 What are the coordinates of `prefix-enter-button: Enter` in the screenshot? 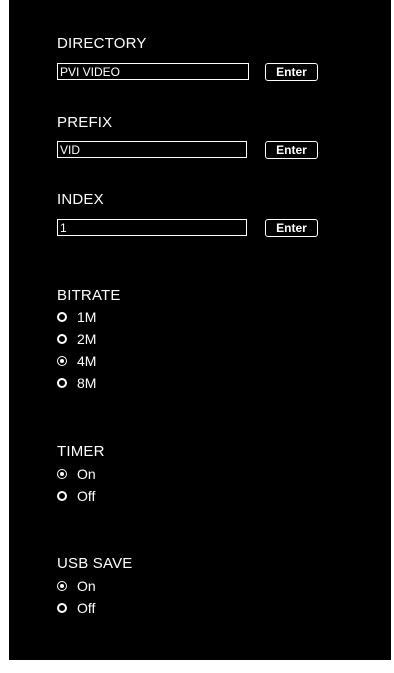 It's located at (291, 150).